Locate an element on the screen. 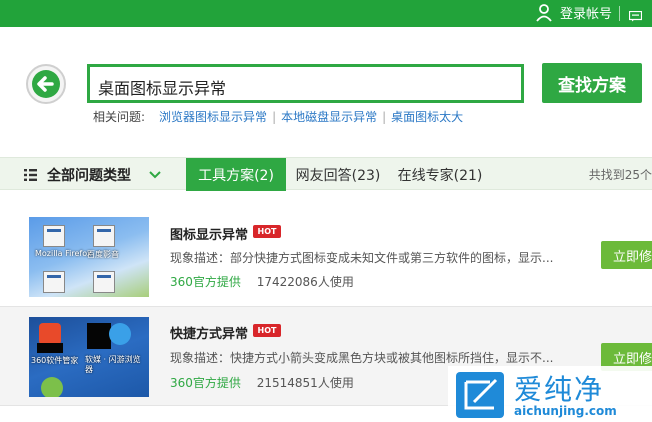 This screenshot has width=652, height=422. result-thumbnail: 360软件管家 软媒 · 闪游浏览器 is located at coordinates (89, 357).